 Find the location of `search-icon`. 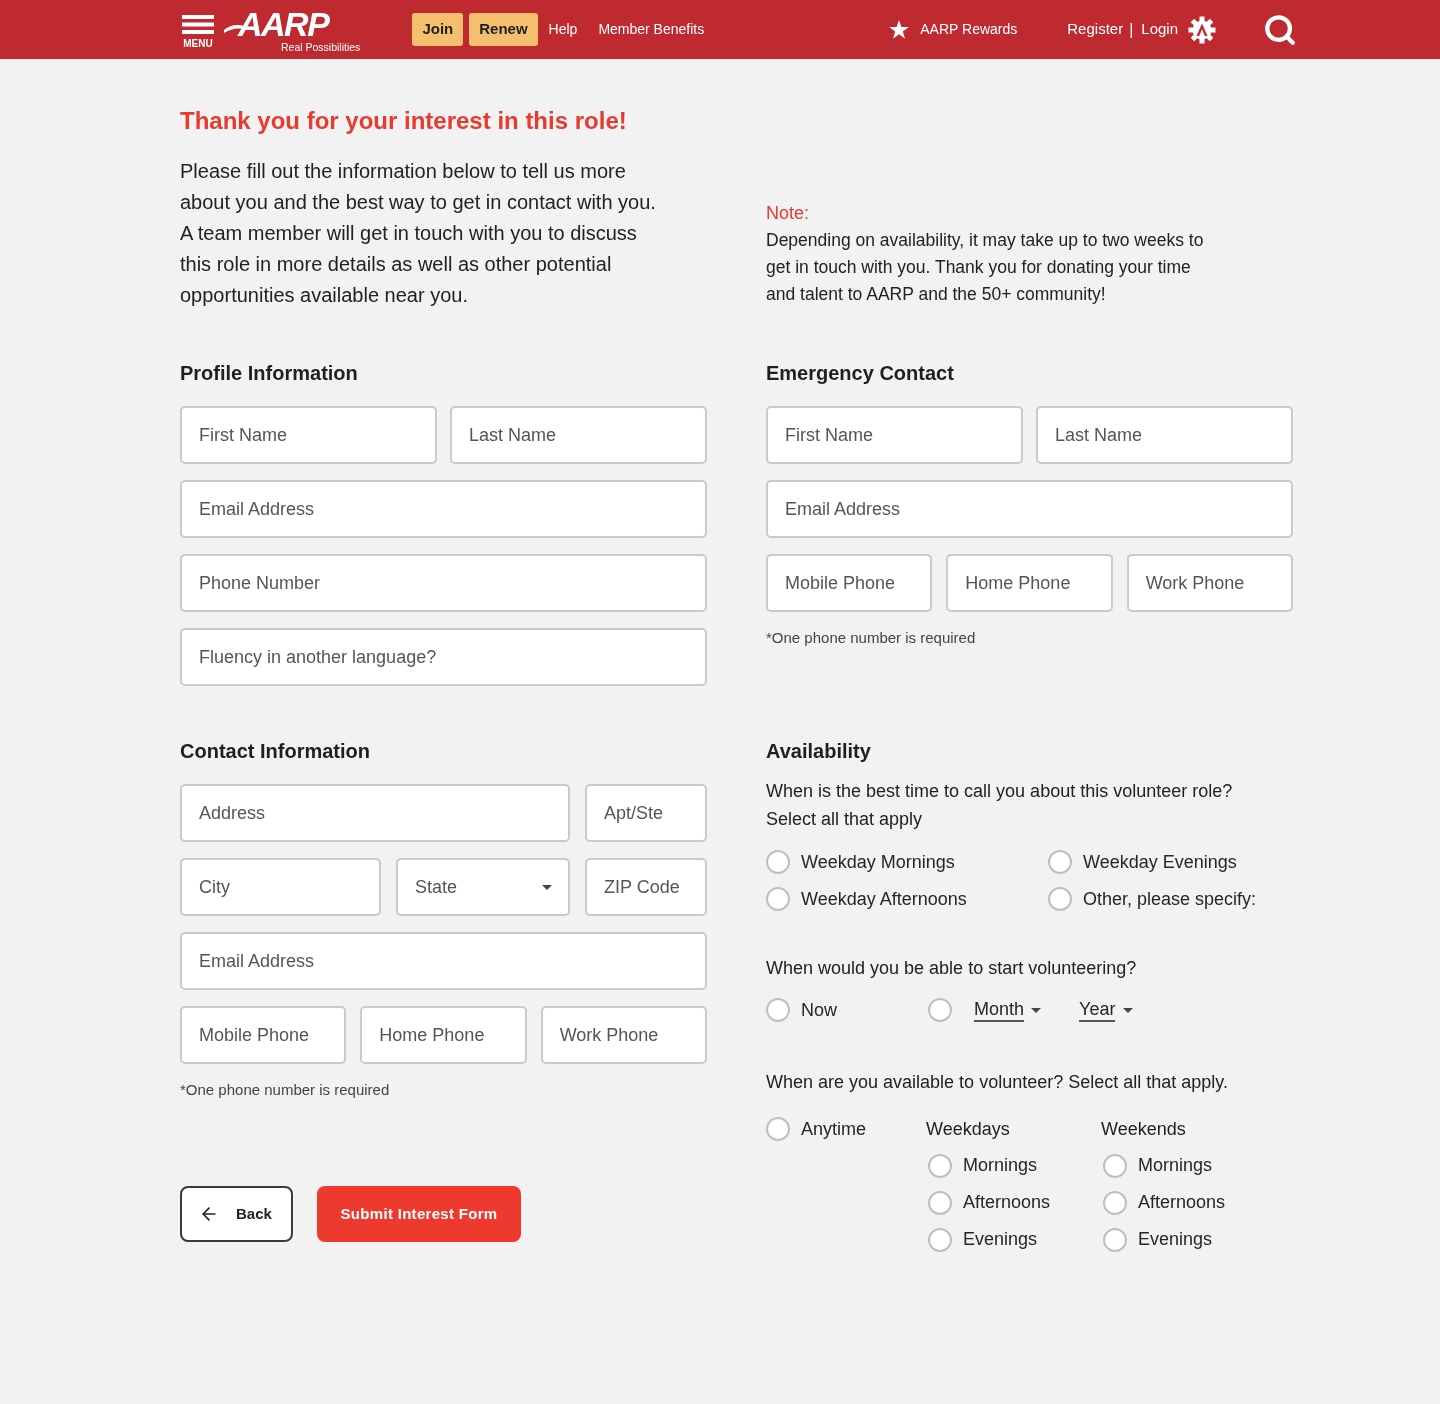

search-icon is located at coordinates (1280, 29).